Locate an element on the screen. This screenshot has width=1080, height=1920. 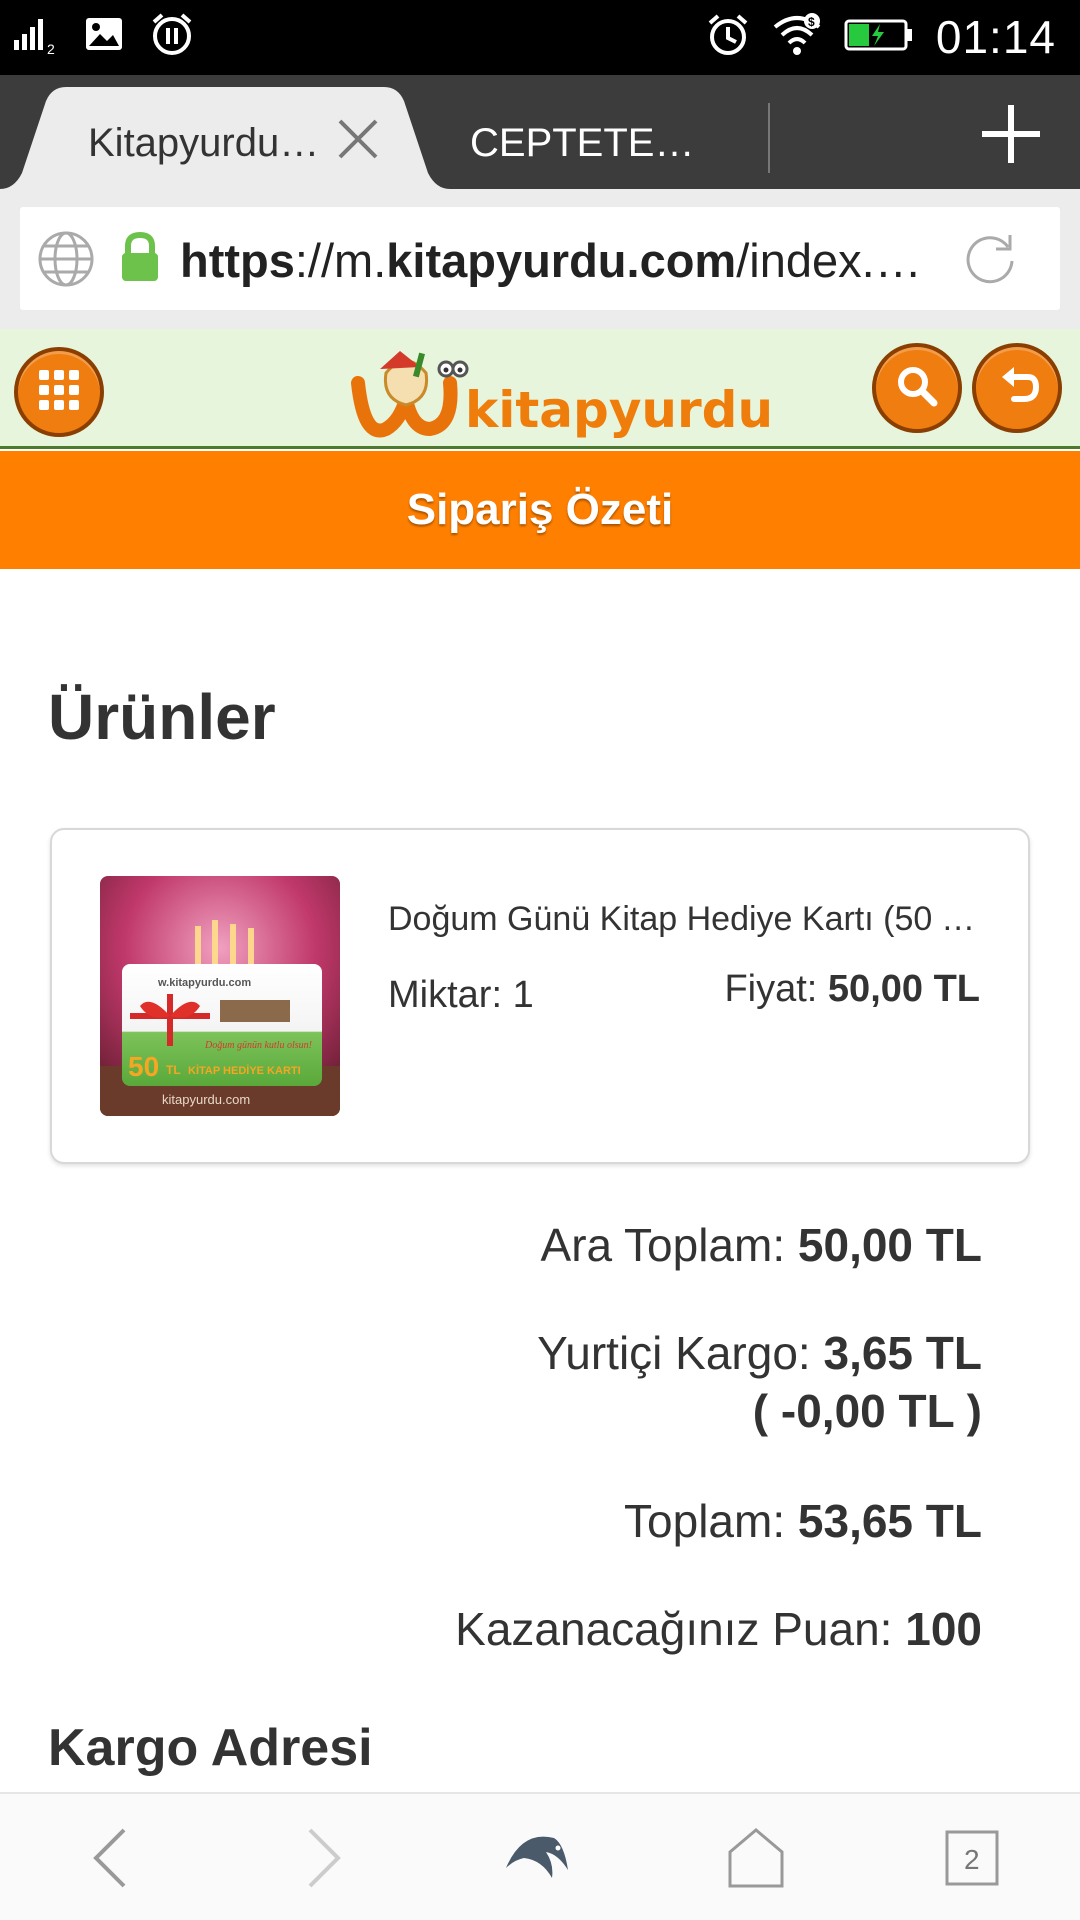
shipping-address-heading: Kargo Adresi is located at coordinates (210, 1748).